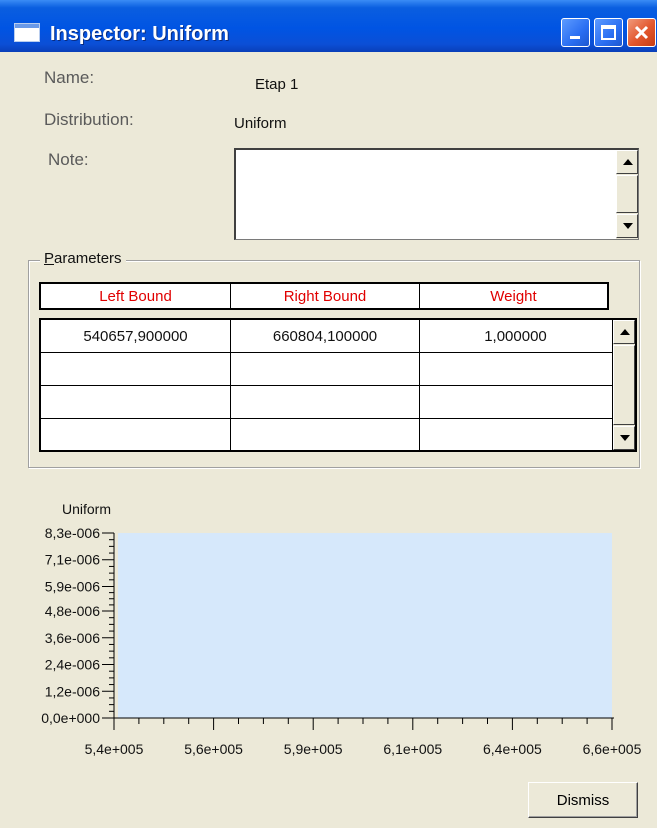  What do you see at coordinates (139, 34) in the screenshot?
I see `window-title: Inspector: Uniform` at bounding box center [139, 34].